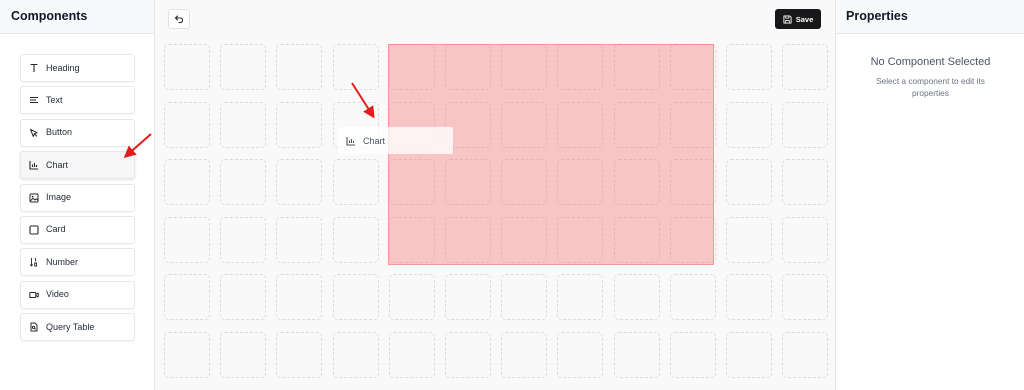 This screenshot has width=1024, height=390. I want to click on query-file-icon, so click(34, 327).